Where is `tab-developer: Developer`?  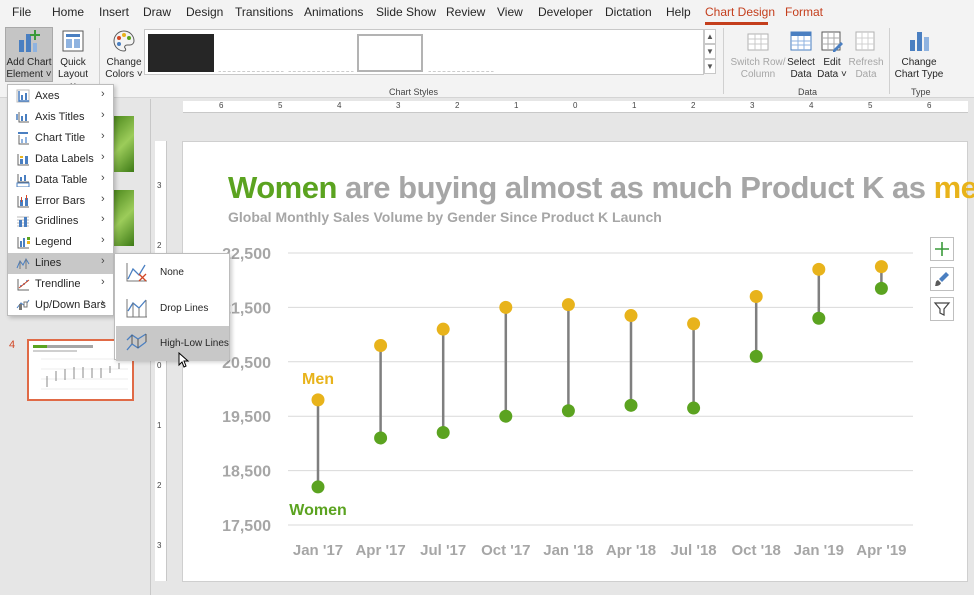
tab-developer: Developer is located at coordinates (565, 12).